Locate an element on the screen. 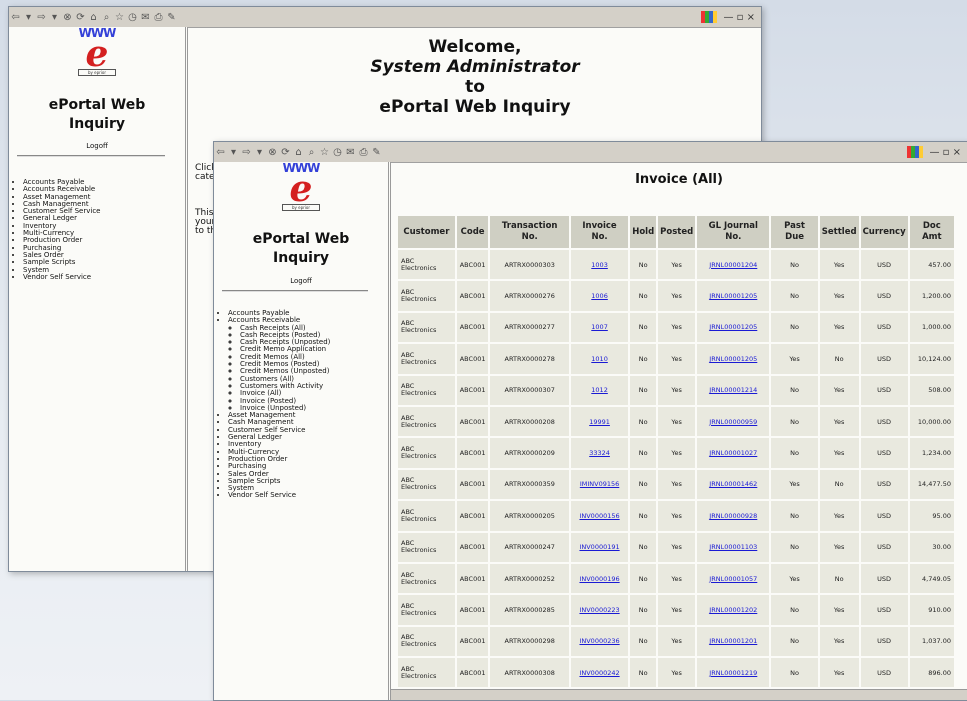 The width and height of the screenshot is (967, 701). table-cell: IMINV09156 is located at coordinates (599, 484).